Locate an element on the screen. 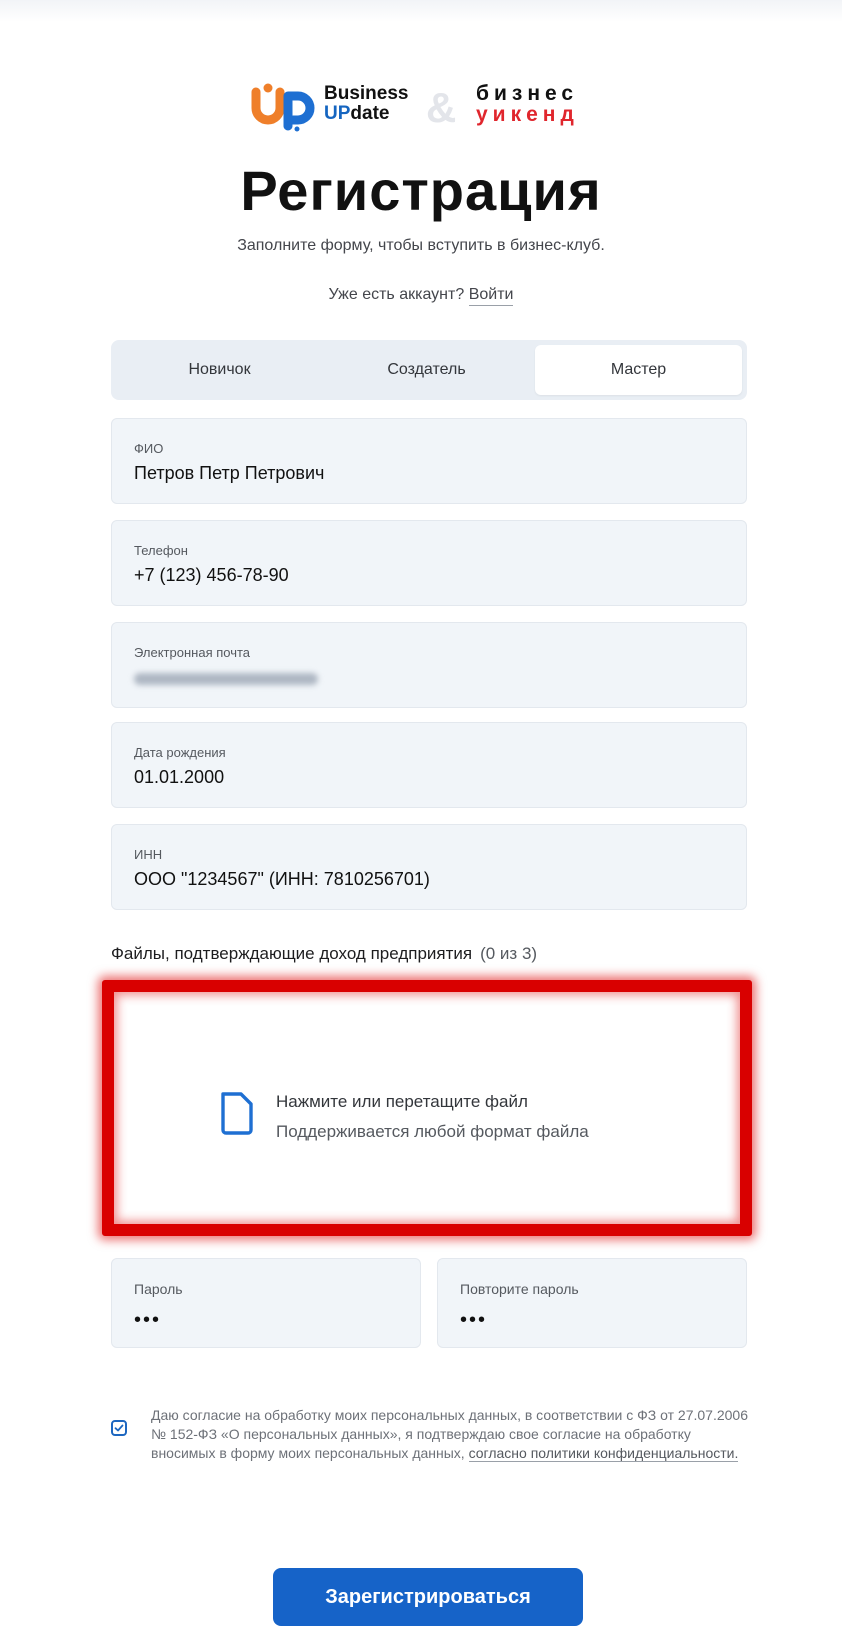  tab-creator: Создатель is located at coordinates (426, 370).